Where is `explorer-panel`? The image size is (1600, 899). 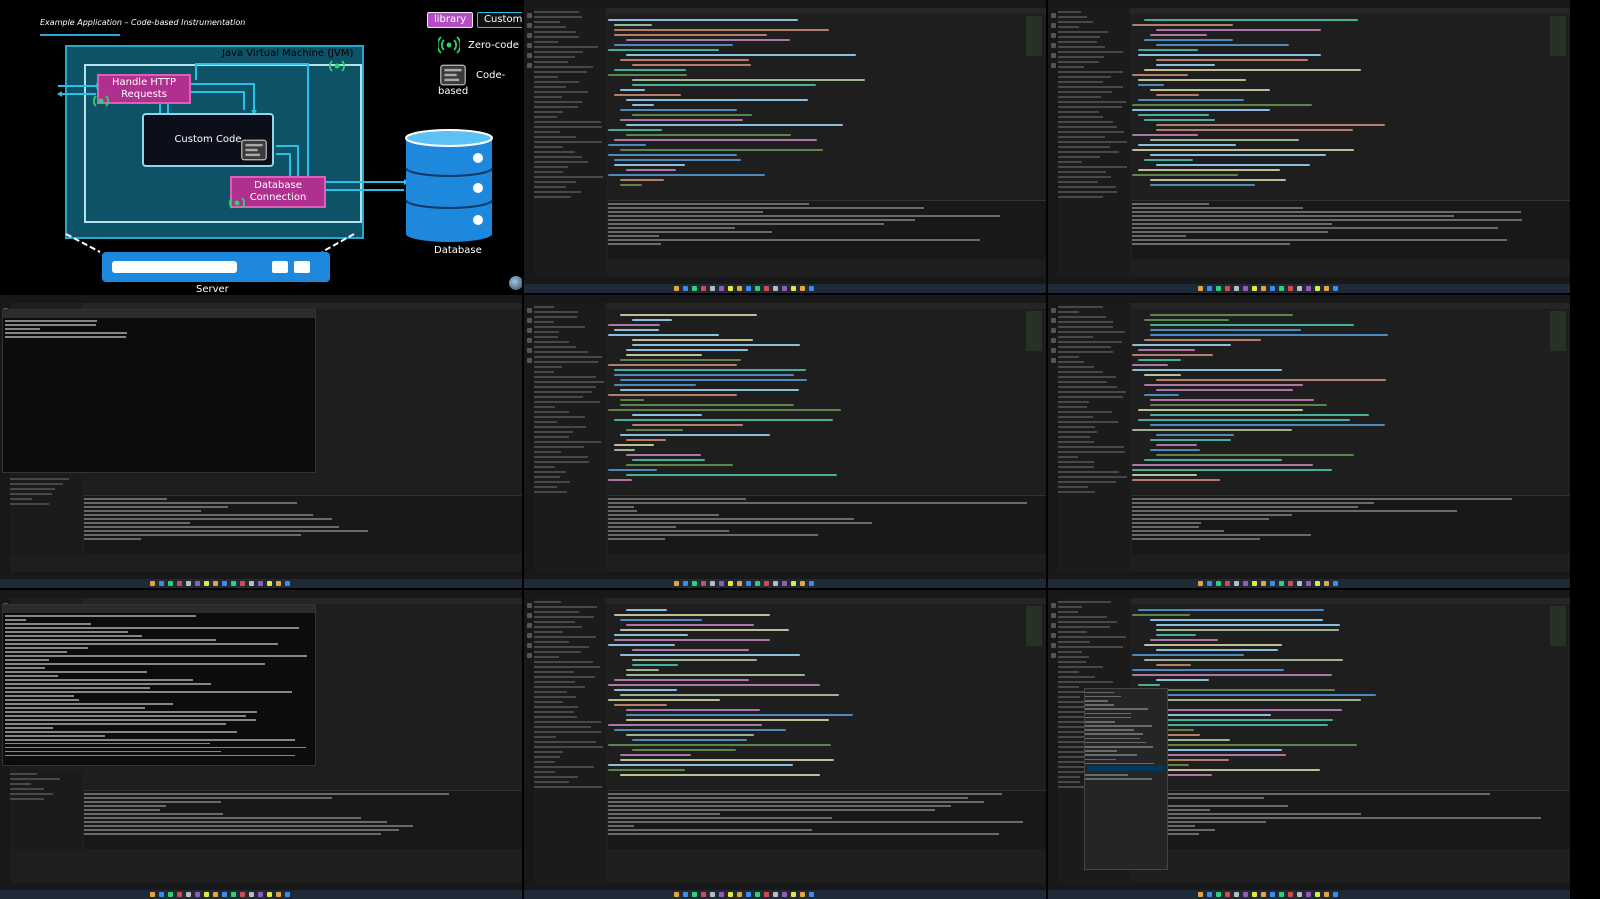
explorer-panel is located at coordinates (46, 515).